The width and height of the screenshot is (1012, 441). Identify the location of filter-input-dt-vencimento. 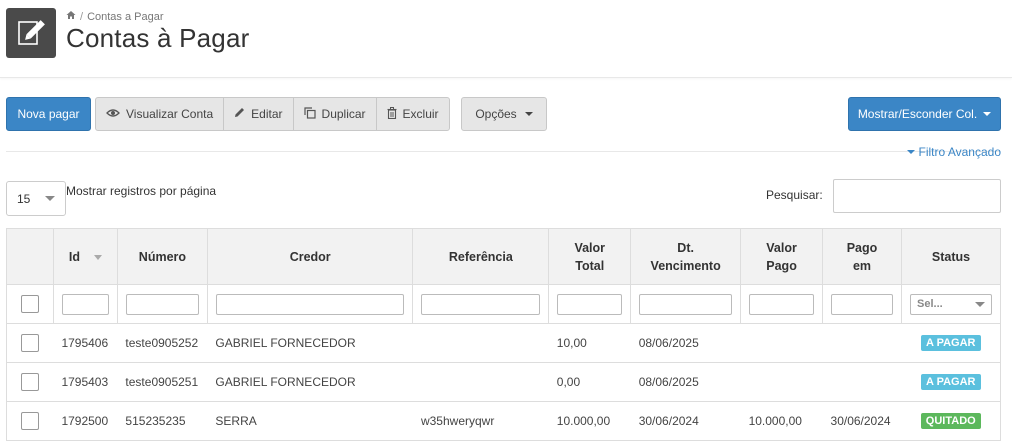
(686, 304).